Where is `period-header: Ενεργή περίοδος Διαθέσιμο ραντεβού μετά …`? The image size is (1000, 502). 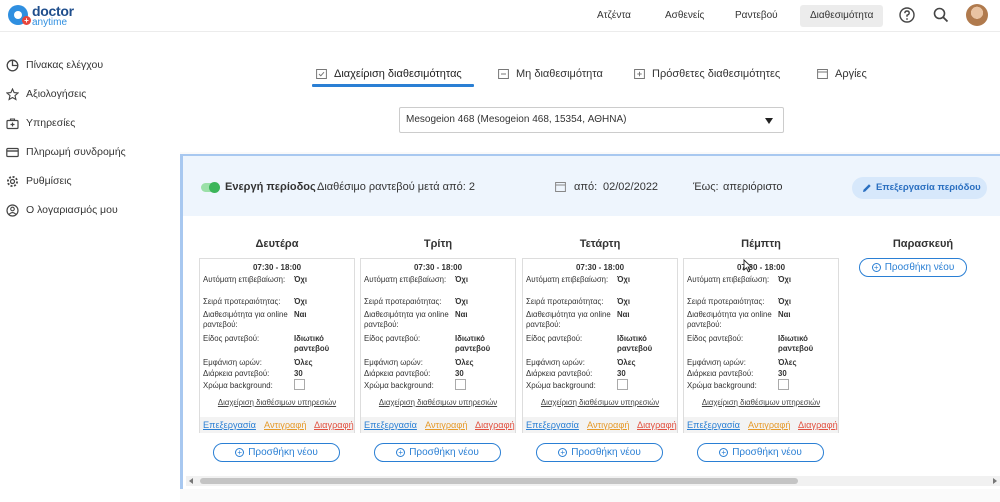 period-header: Ενεργή περίοδος Διαθέσιμο ραντεβού μετά … is located at coordinates (591, 186).